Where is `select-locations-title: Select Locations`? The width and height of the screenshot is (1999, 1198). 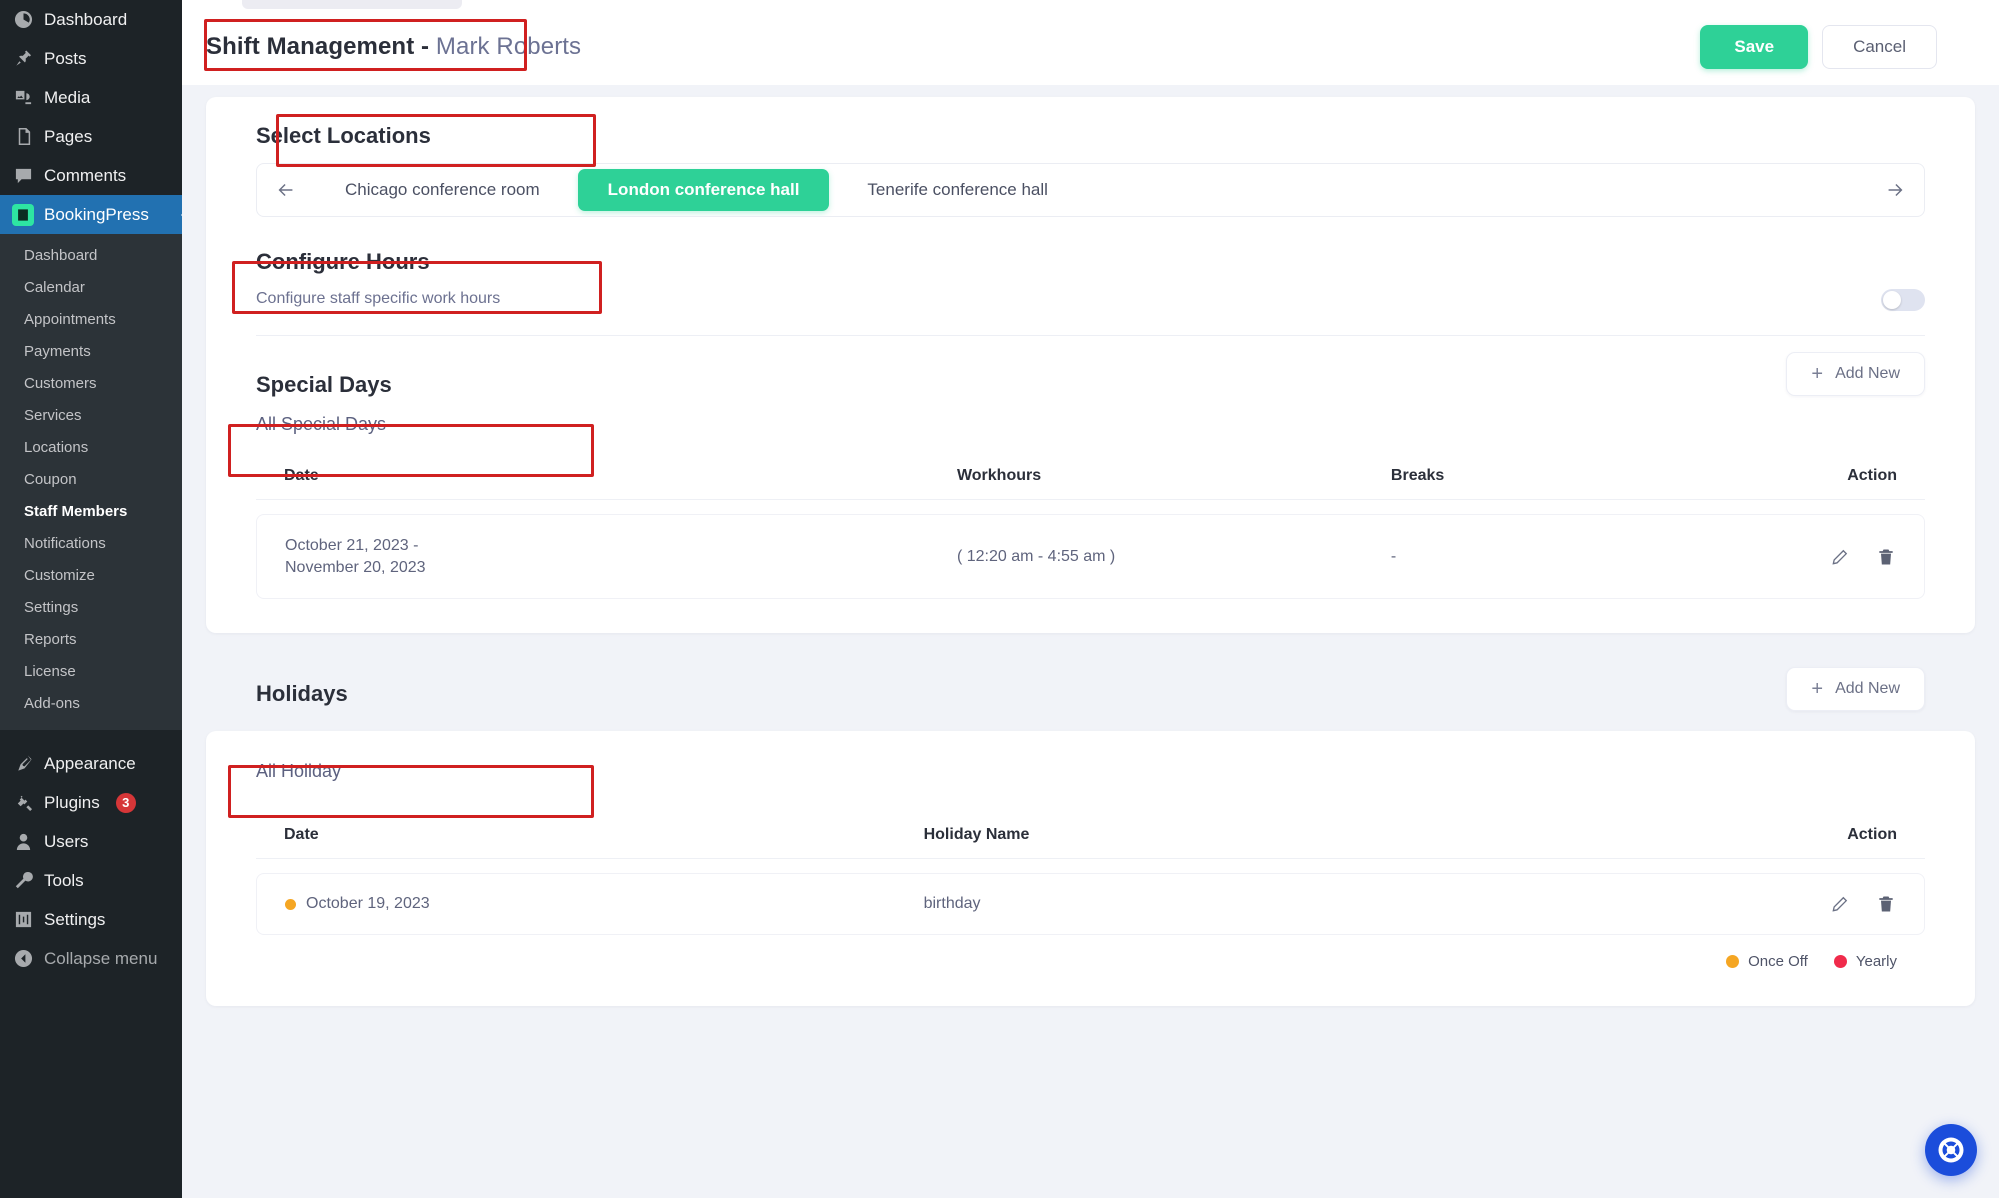 select-locations-title: Select Locations is located at coordinates (343, 135).